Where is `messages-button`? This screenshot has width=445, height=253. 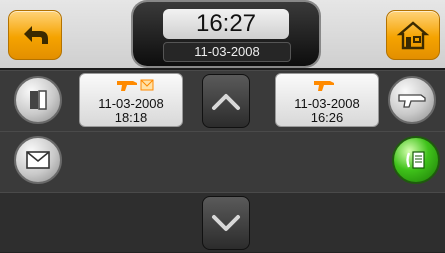 messages-button is located at coordinates (38, 160).